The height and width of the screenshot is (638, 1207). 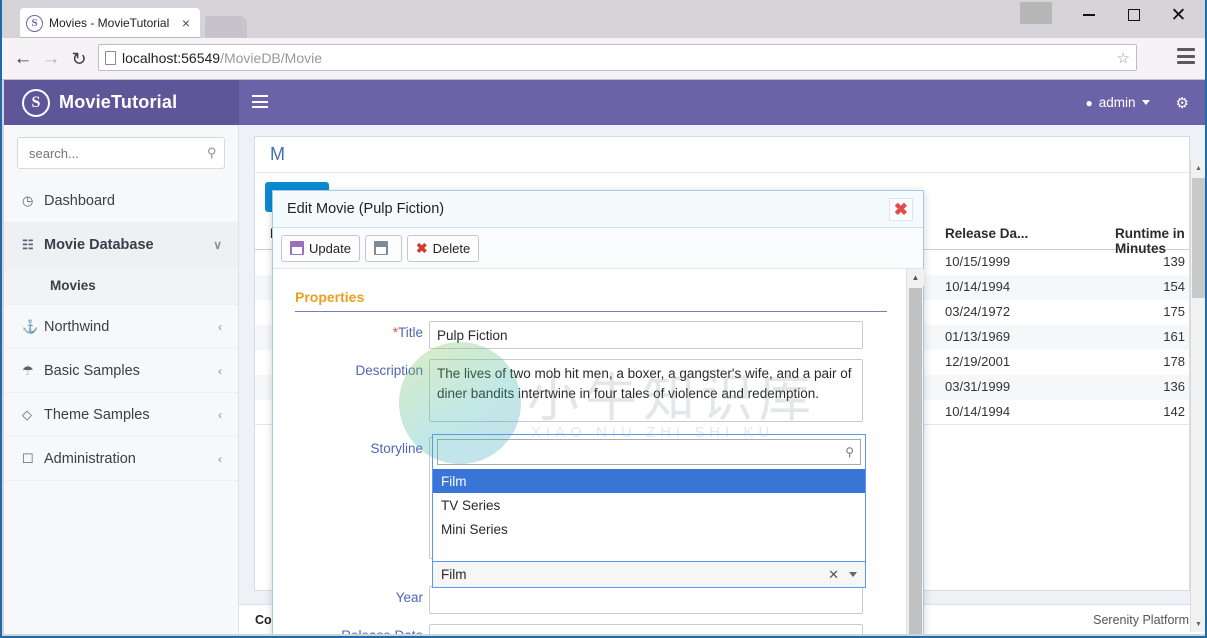 I want to click on close-icon: ✖, so click(x=900, y=209).